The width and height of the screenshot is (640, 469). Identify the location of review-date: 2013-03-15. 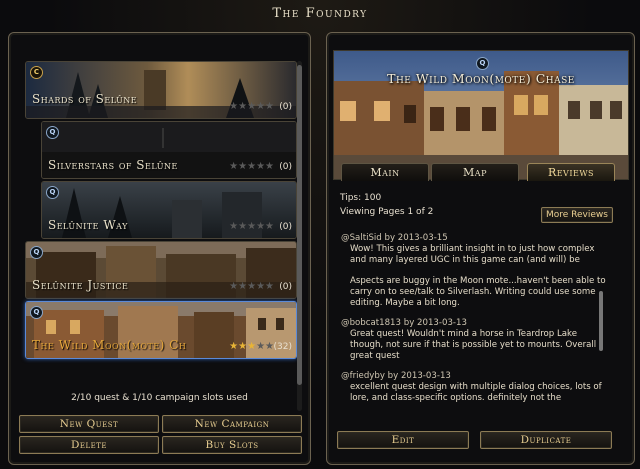
(422, 238).